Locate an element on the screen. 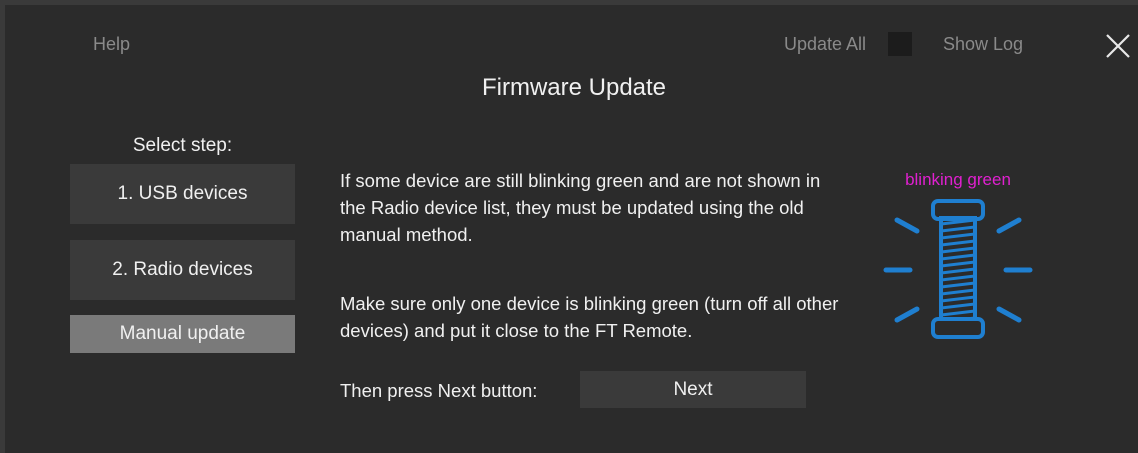 The height and width of the screenshot is (453, 1138). then-press-next-label: Then press Next button: is located at coordinates (439, 390).